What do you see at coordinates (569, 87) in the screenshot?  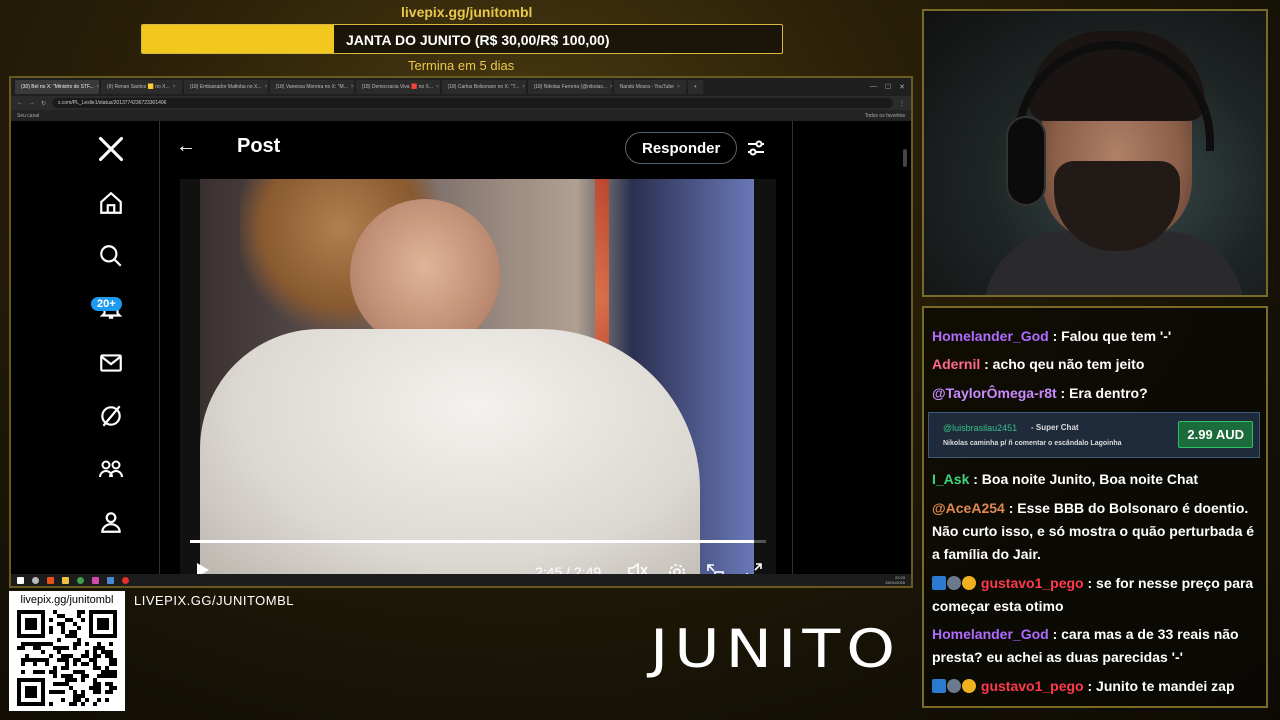 I see `browser-tab: (18) Nikolas Ferreira (@nikolas...×` at bounding box center [569, 87].